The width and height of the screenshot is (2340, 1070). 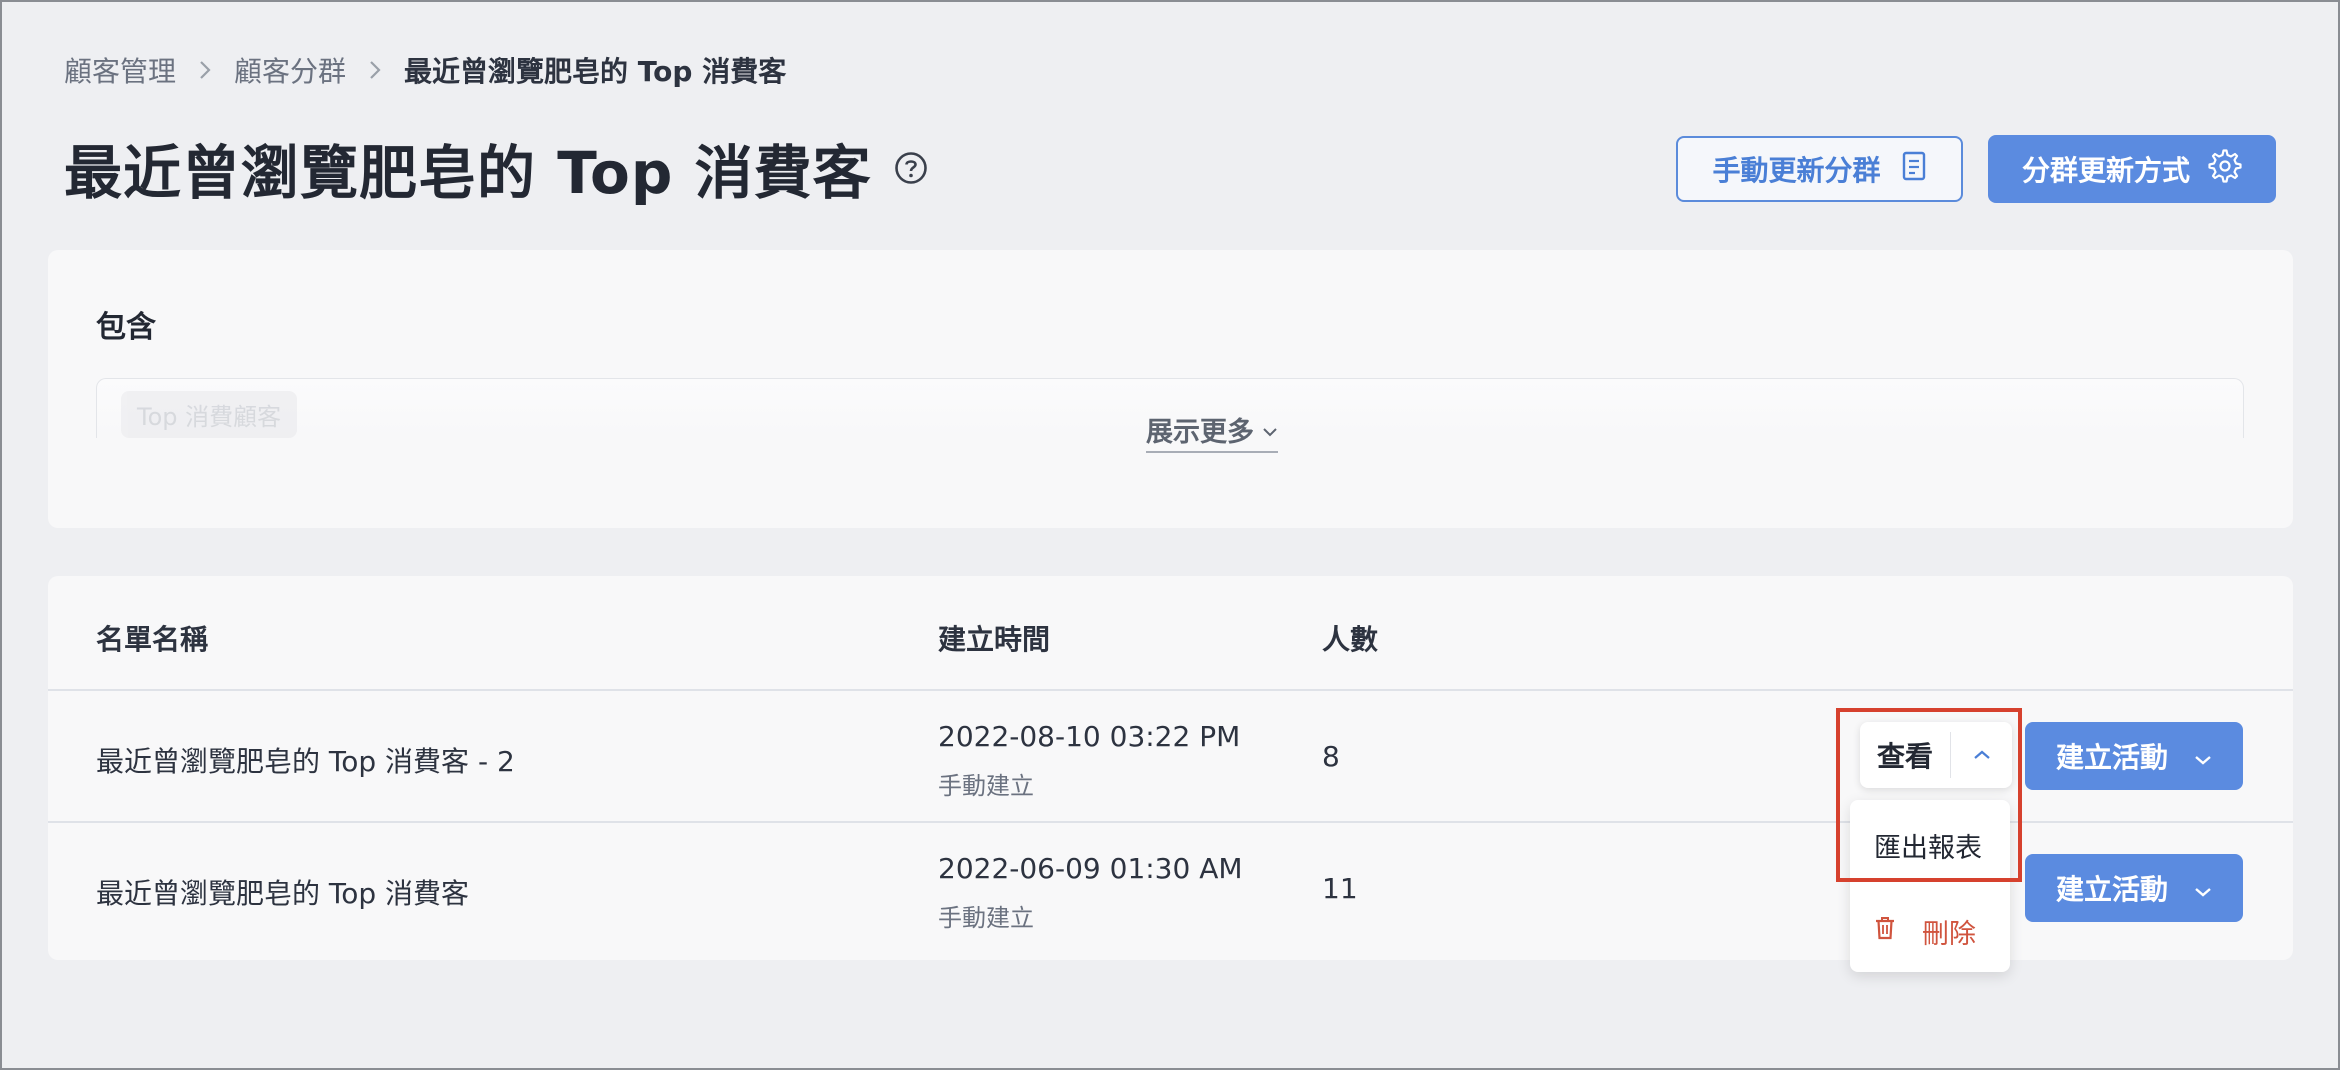 What do you see at coordinates (1949, 934) in the screenshot?
I see `delete-label: 刪除` at bounding box center [1949, 934].